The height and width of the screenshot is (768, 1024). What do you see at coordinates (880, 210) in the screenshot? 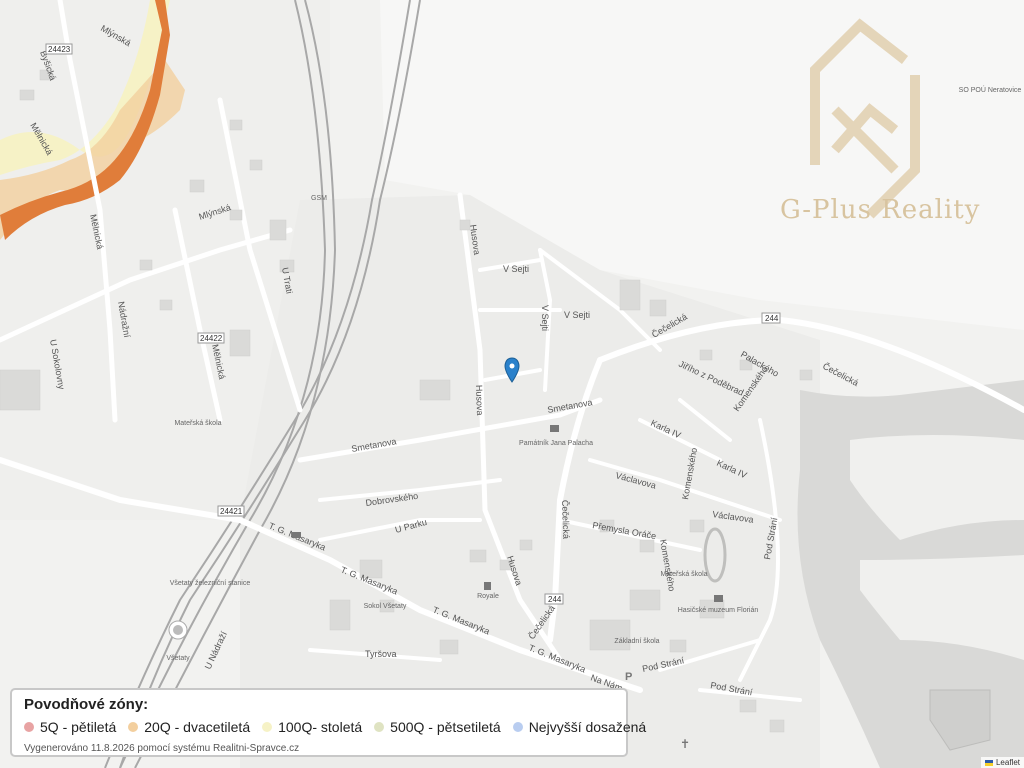
I see `brand-watermark: G-Plus Reality` at bounding box center [880, 210].